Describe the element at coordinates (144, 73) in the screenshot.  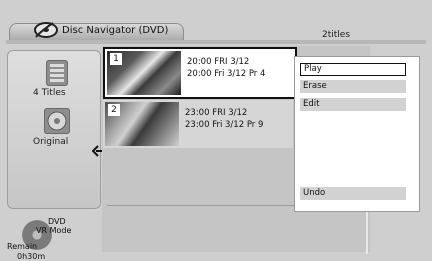
I see `title-thumbnail: 1` at that location.